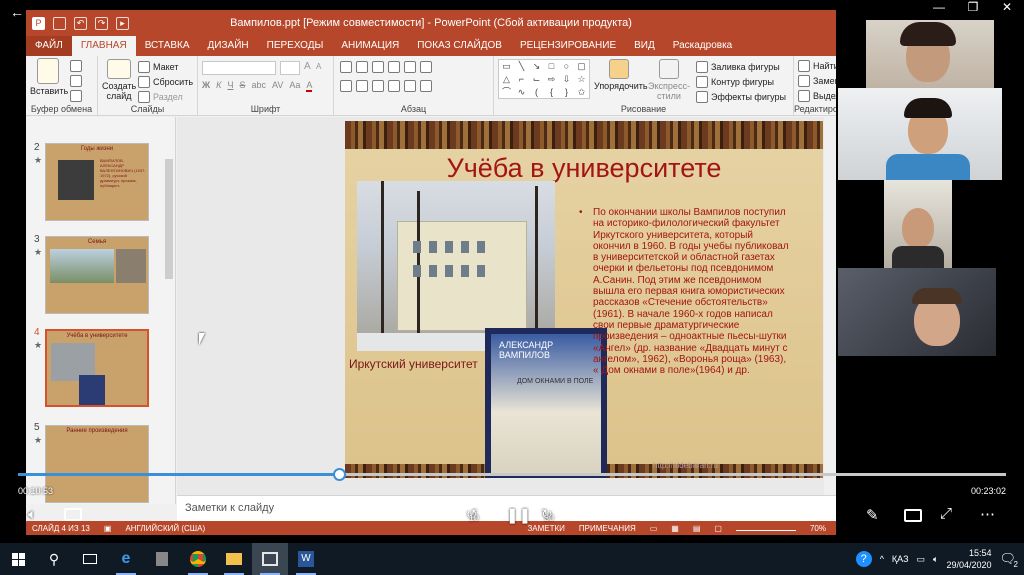  I want to click on canvas-scrollbar, so click(830, 306).